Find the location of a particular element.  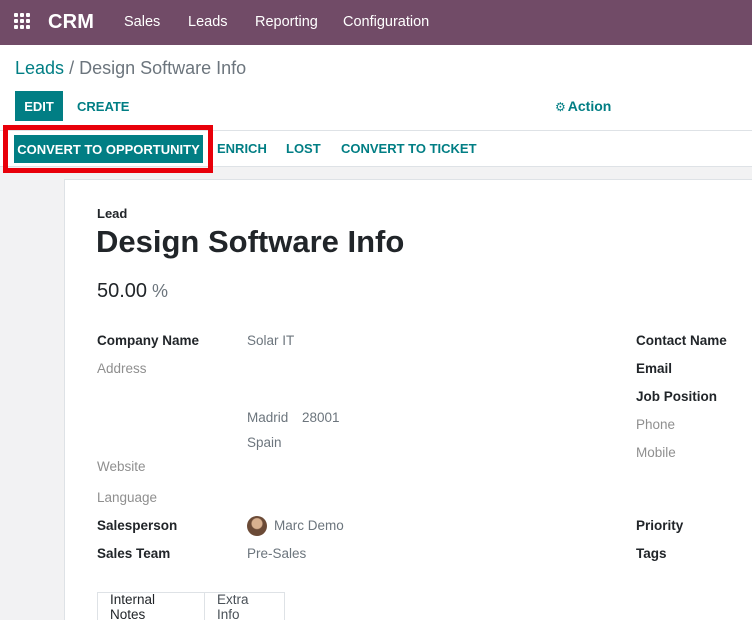

company-name-value: Solar IT is located at coordinates (271, 340).